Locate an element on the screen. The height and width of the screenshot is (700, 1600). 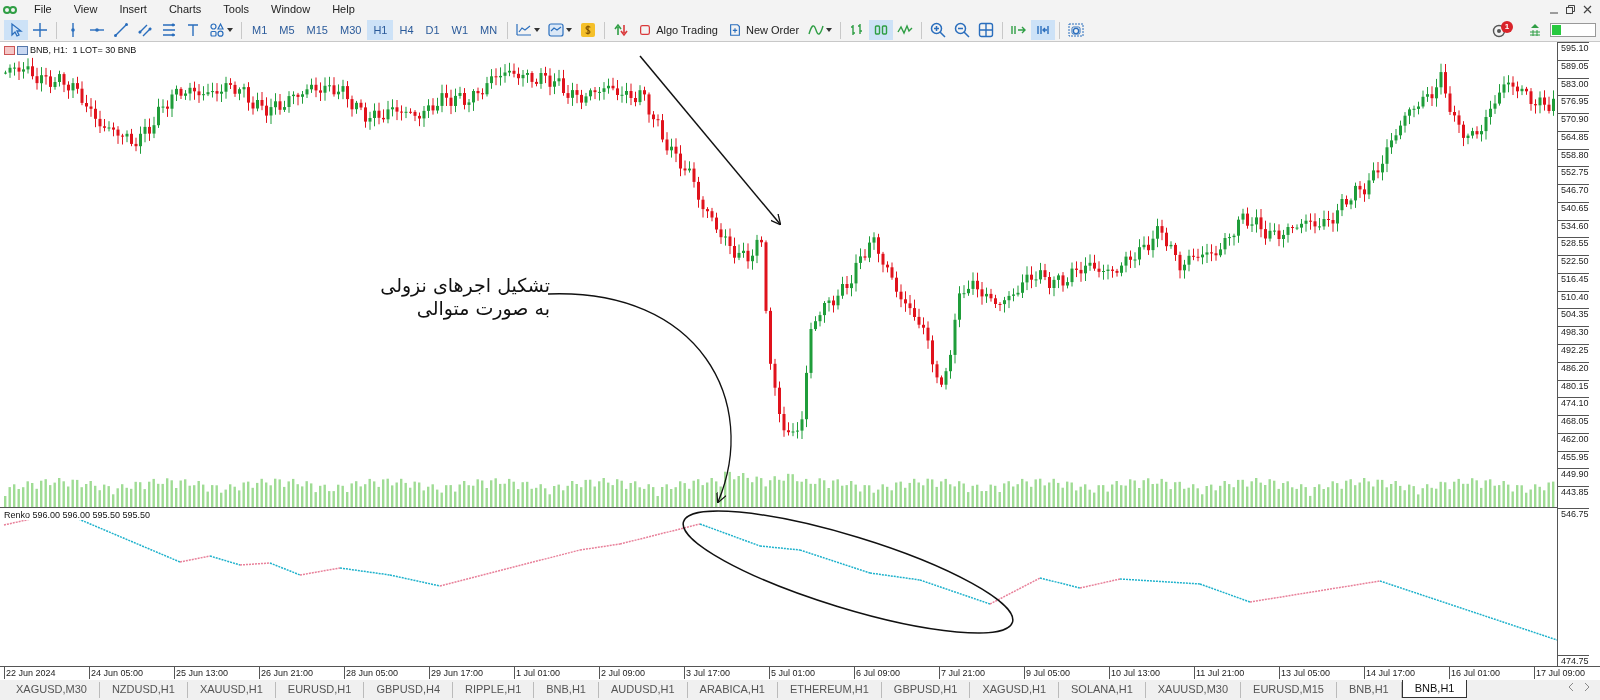
price-label: 486.20 is located at coordinates (1573, 370).